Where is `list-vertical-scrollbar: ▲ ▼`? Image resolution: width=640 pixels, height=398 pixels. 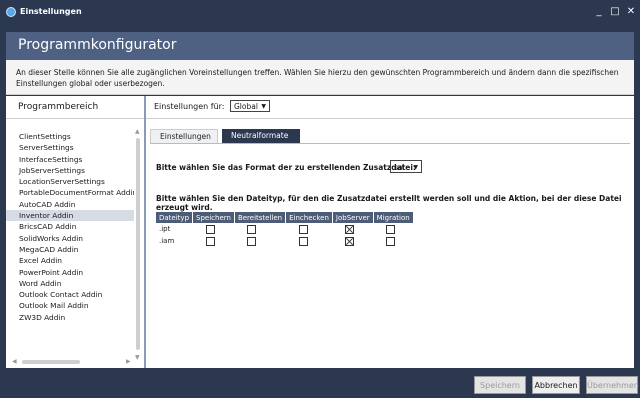 list-vertical-scrollbar: ▲ ▼ is located at coordinates (138, 245).